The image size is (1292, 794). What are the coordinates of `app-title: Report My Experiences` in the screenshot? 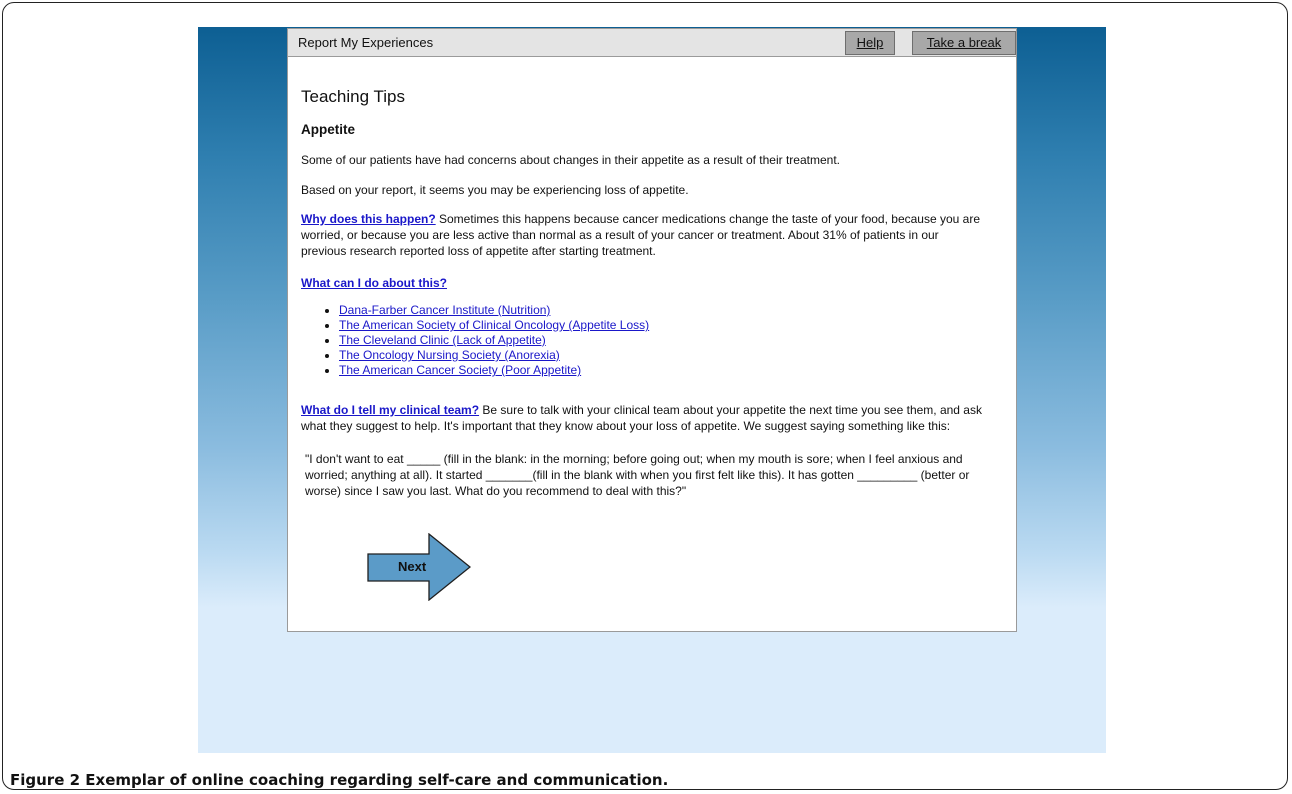 It's located at (366, 42).